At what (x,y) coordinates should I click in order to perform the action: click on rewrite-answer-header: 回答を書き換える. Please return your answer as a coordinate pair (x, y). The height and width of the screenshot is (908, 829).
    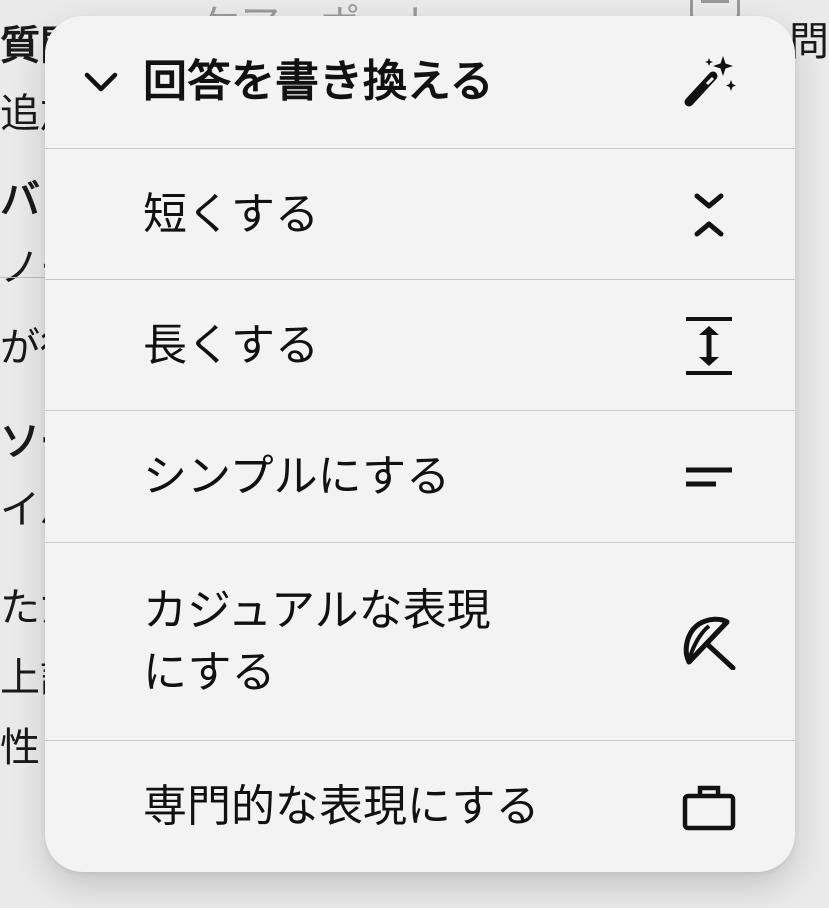
    Looking at the image, I should click on (420, 82).